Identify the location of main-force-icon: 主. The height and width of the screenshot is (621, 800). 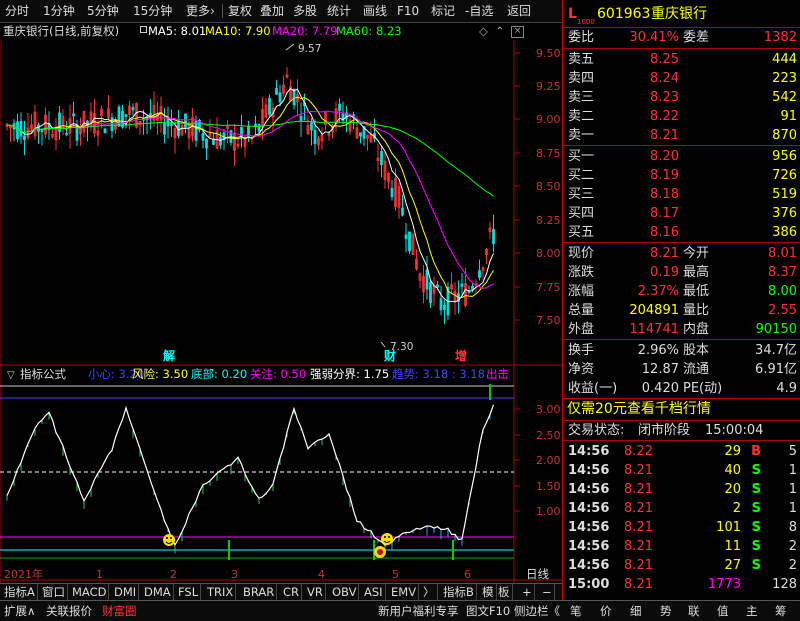
(752, 611).